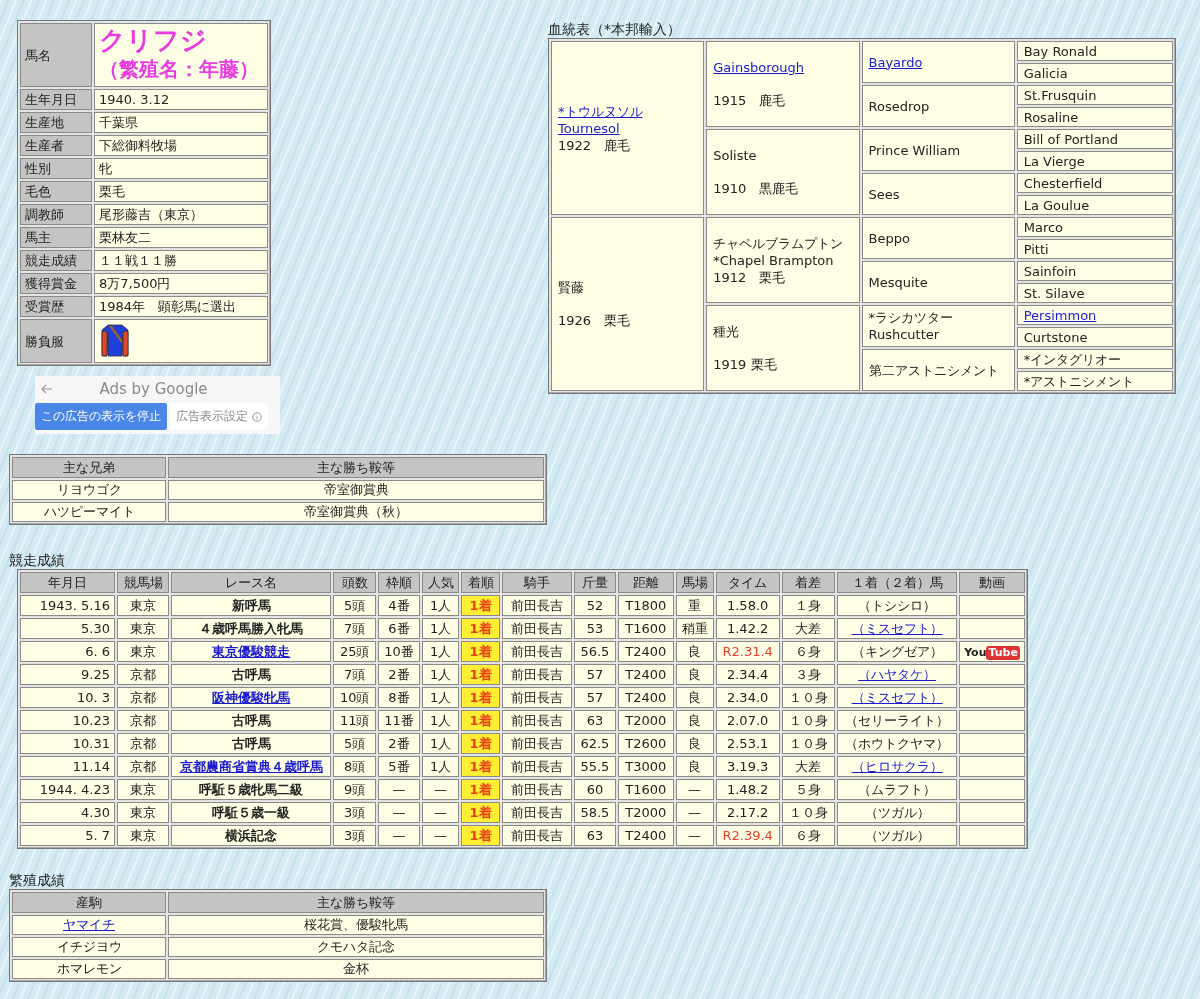 This screenshot has width=1200, height=999. What do you see at coordinates (47, 389) in the screenshot?
I see `back-arrow-icon` at bounding box center [47, 389].